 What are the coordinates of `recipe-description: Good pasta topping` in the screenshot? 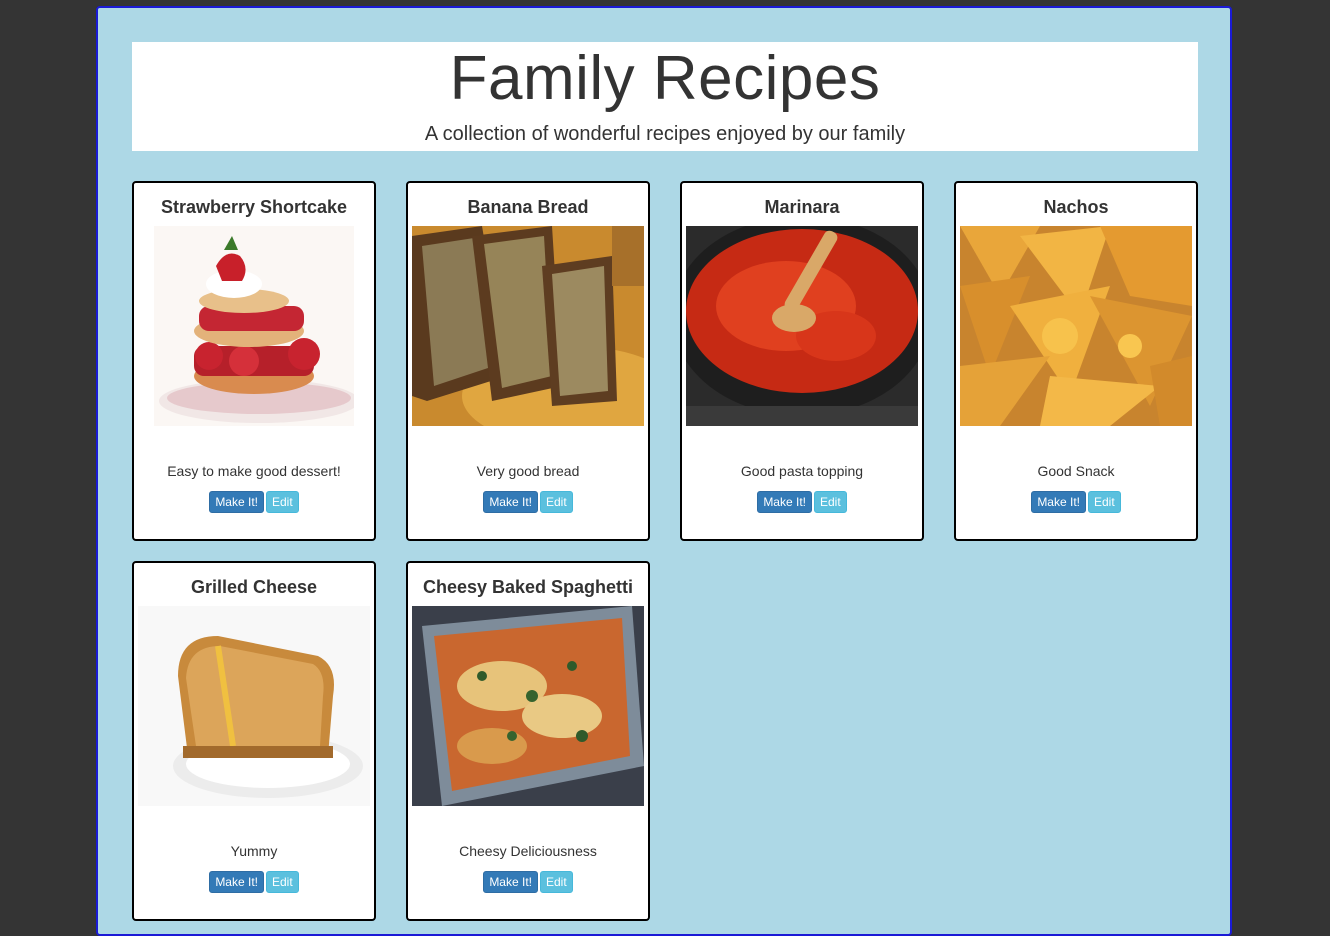 It's located at (802, 471).